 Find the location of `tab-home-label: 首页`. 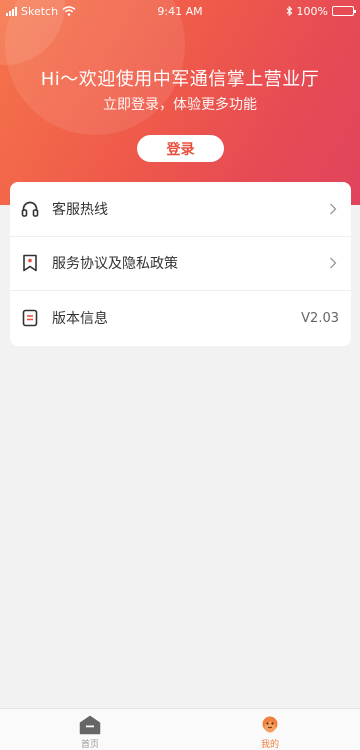

tab-home-label: 首页 is located at coordinates (89, 745).